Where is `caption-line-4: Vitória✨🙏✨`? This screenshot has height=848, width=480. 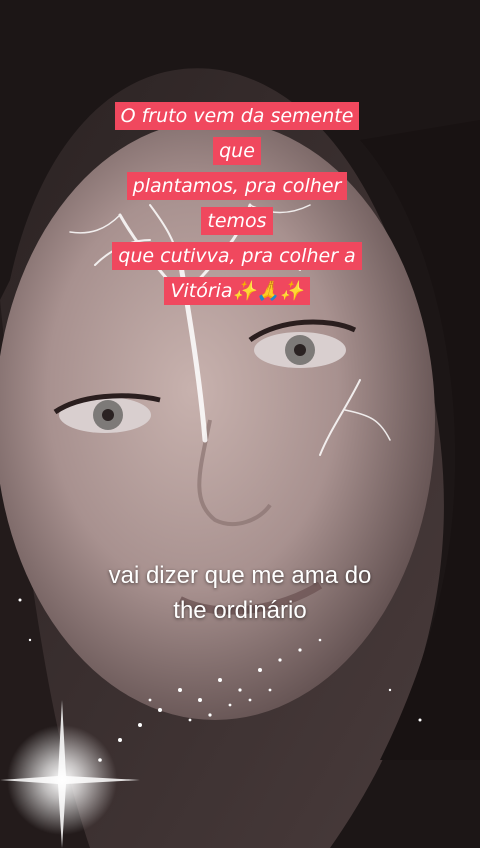
caption-line-4: Vitória✨🙏✨ is located at coordinates (237, 291).